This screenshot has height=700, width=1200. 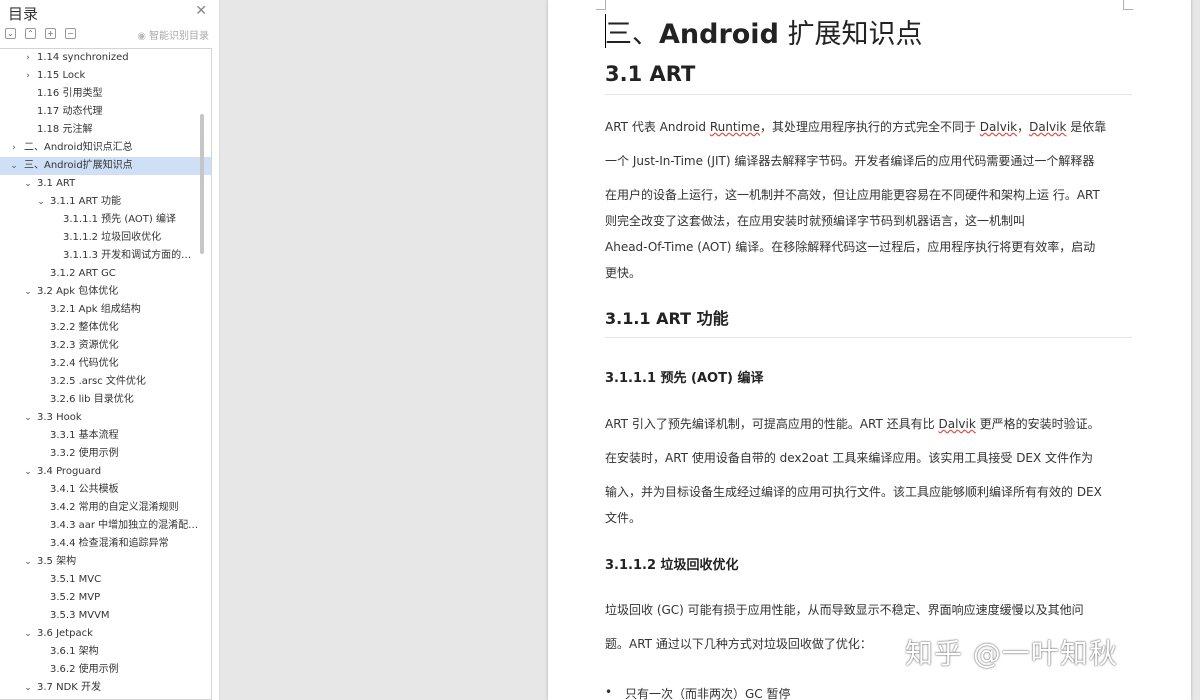 I want to click on toc-item: › 1.15 Lock, so click(x=105, y=76).